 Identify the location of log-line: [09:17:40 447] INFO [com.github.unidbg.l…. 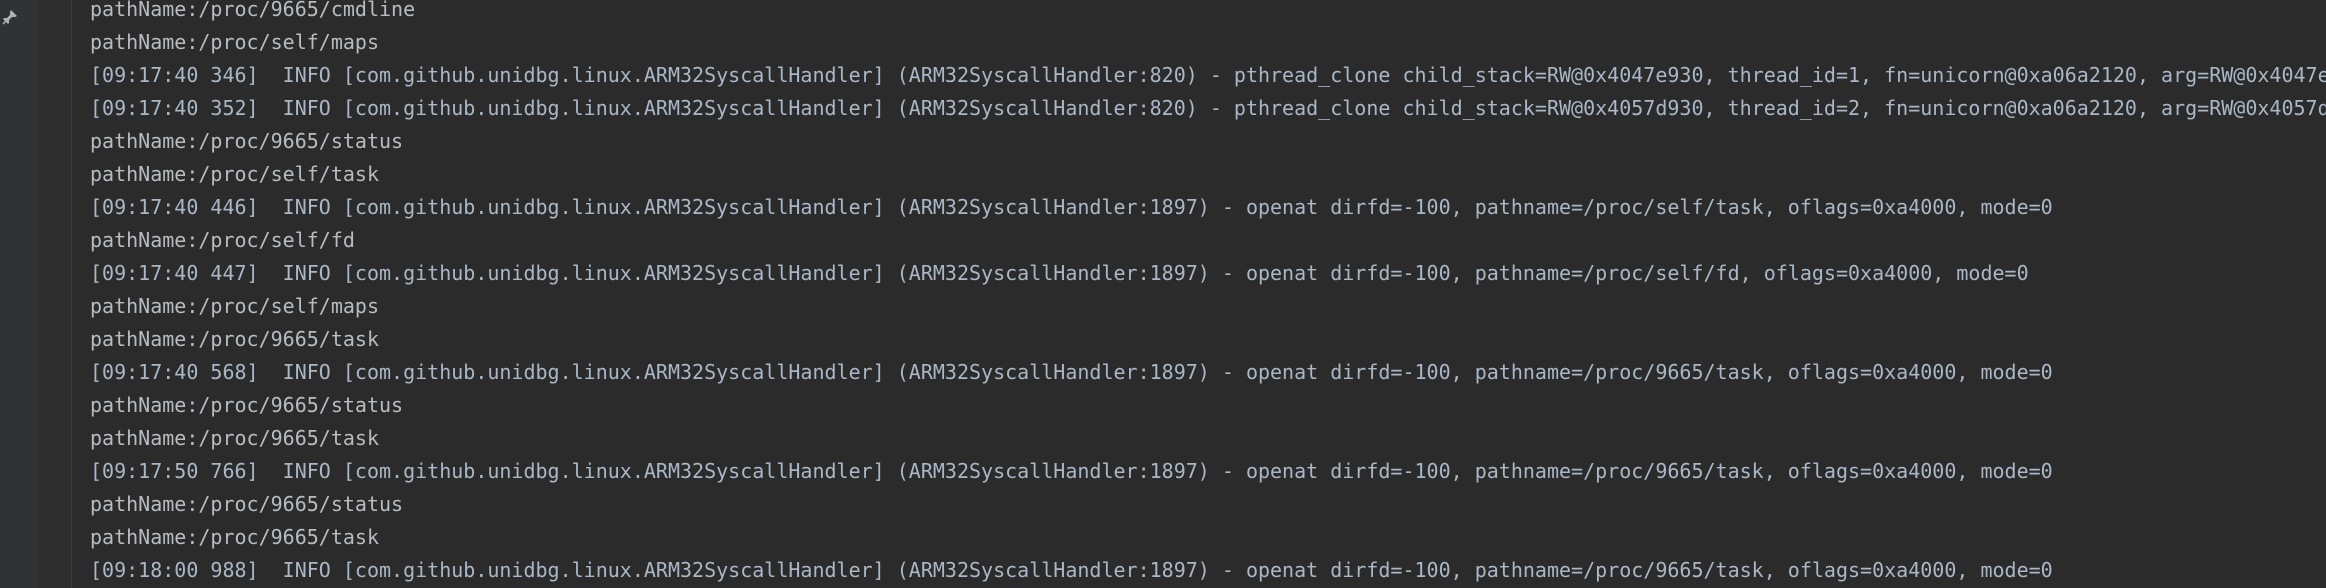
(1059, 273).